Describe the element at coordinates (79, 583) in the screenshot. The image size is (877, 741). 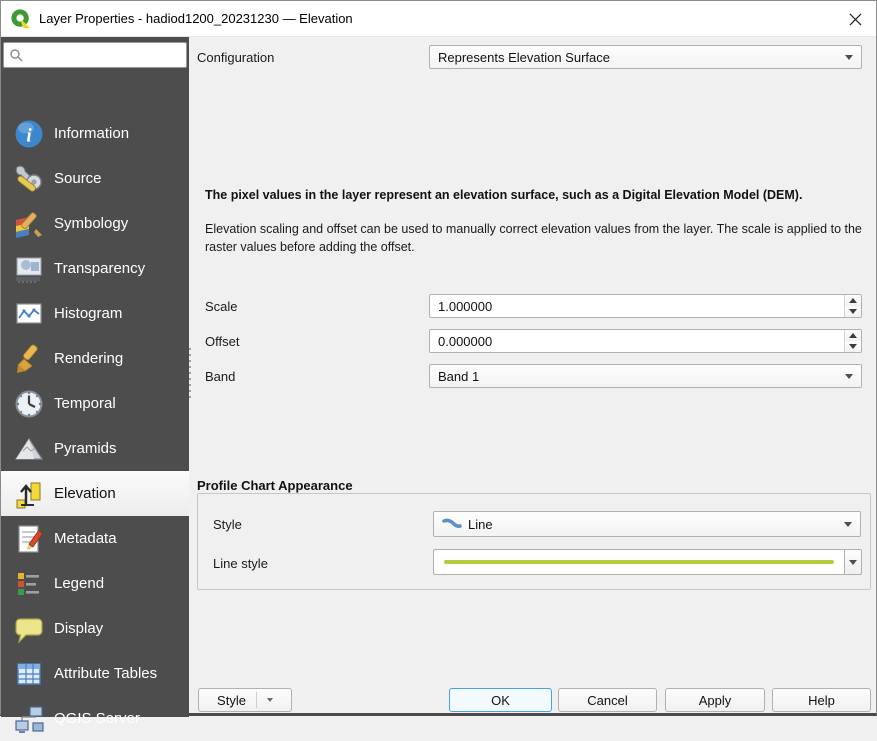
I see `sidebar-item-label: Legend` at that location.